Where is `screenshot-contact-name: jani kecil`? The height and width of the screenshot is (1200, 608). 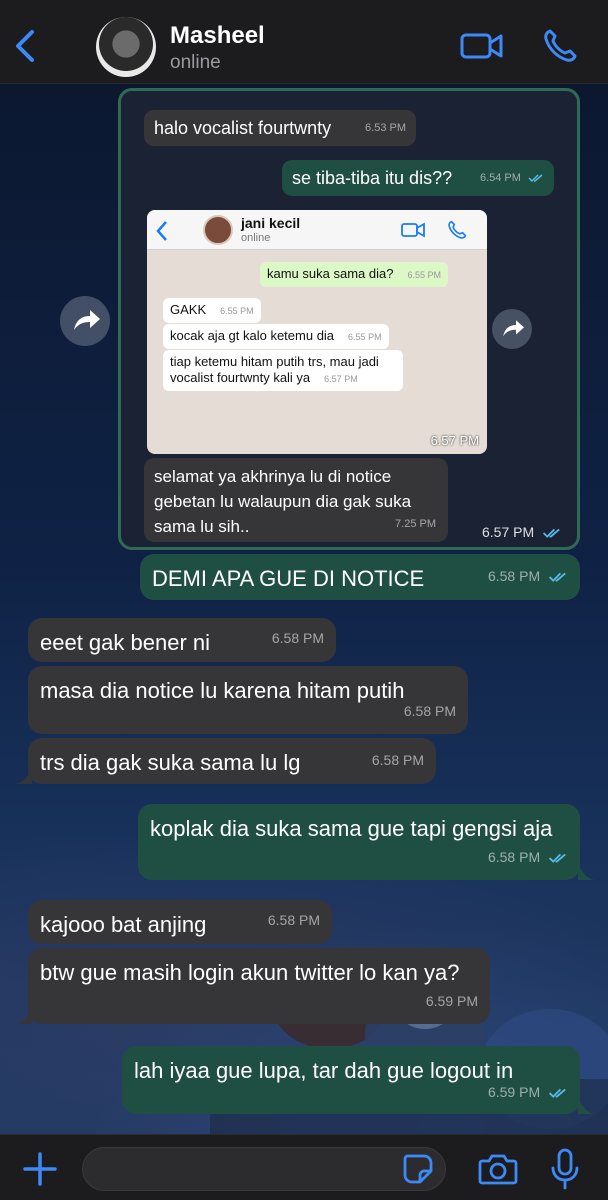 screenshot-contact-name: jani kecil is located at coordinates (271, 223).